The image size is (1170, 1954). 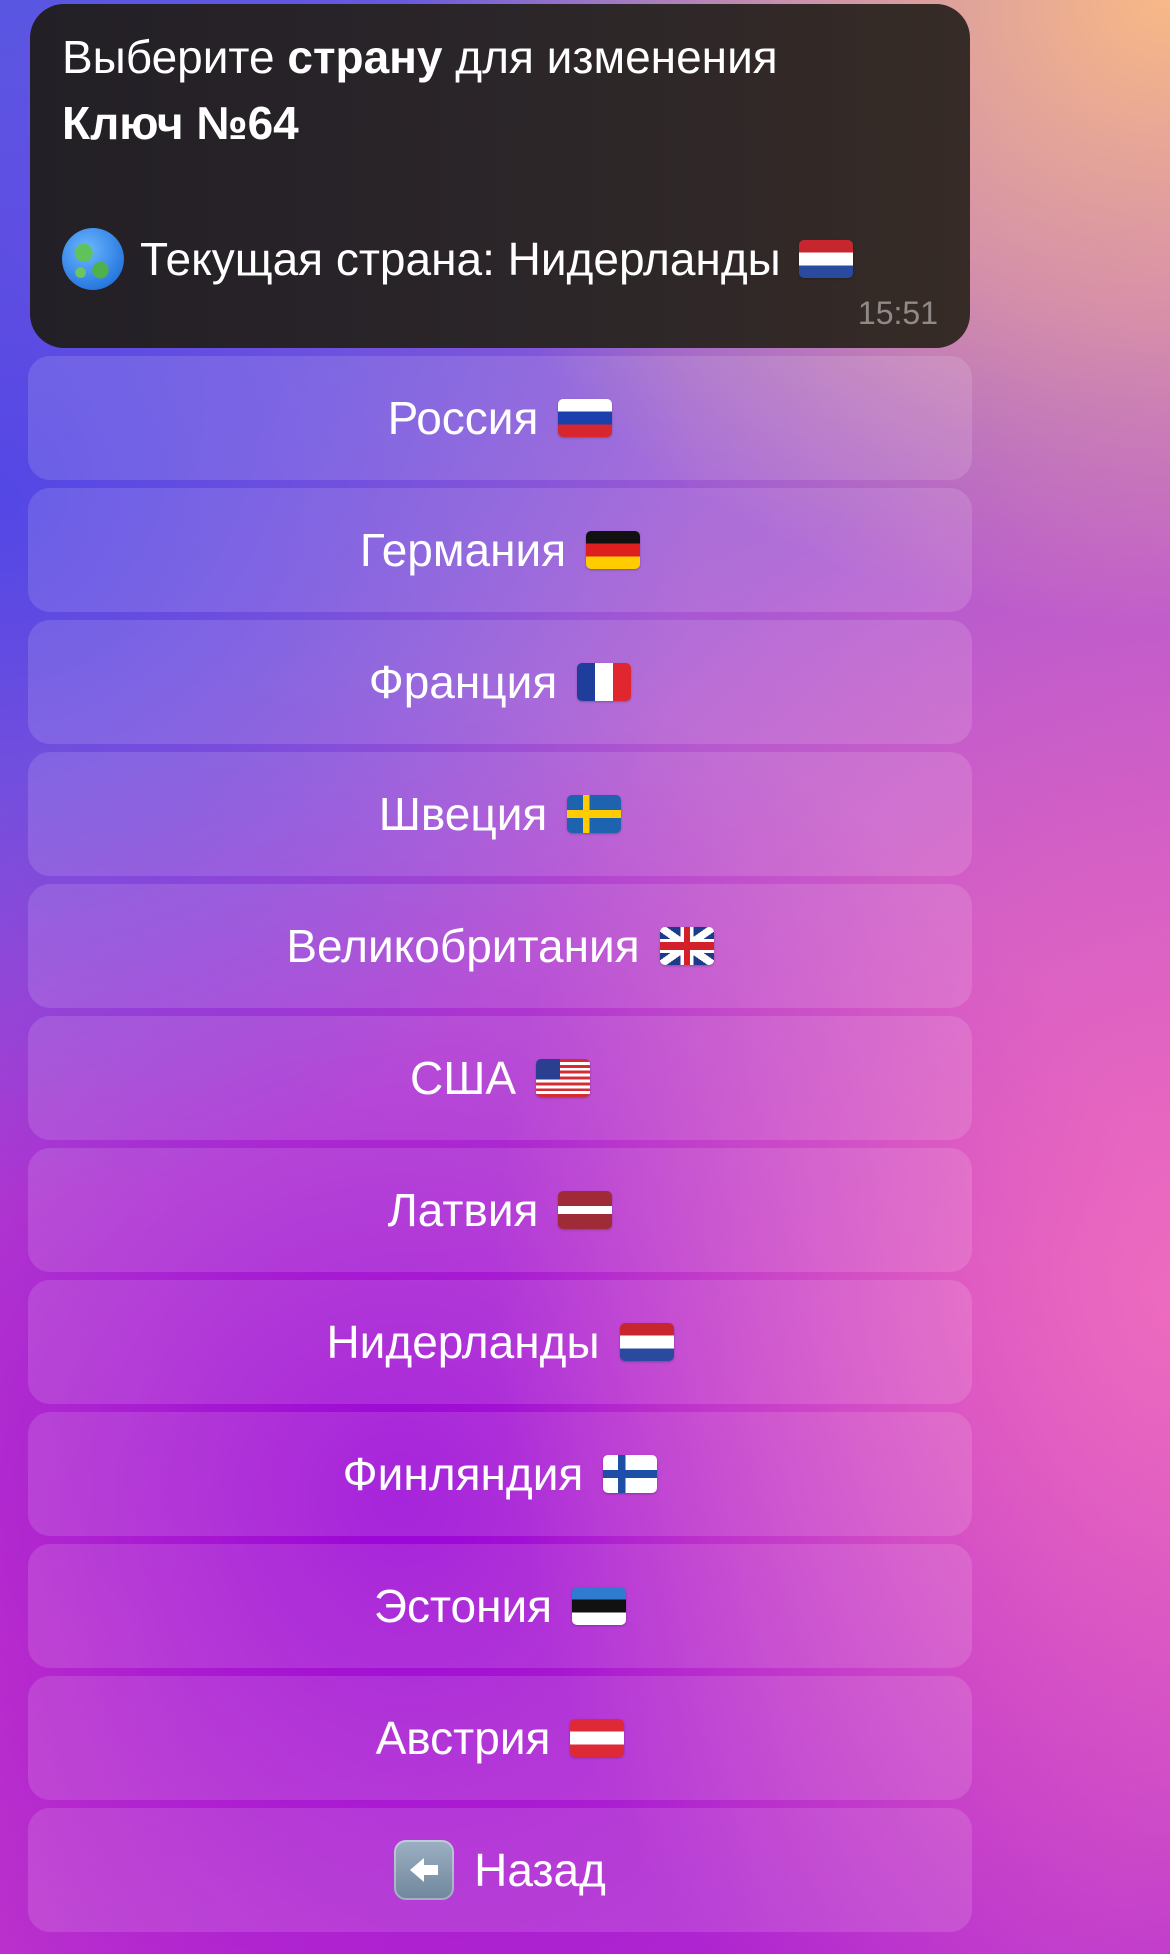 I want to click on country-button-germany: Германия, so click(x=500, y=550).